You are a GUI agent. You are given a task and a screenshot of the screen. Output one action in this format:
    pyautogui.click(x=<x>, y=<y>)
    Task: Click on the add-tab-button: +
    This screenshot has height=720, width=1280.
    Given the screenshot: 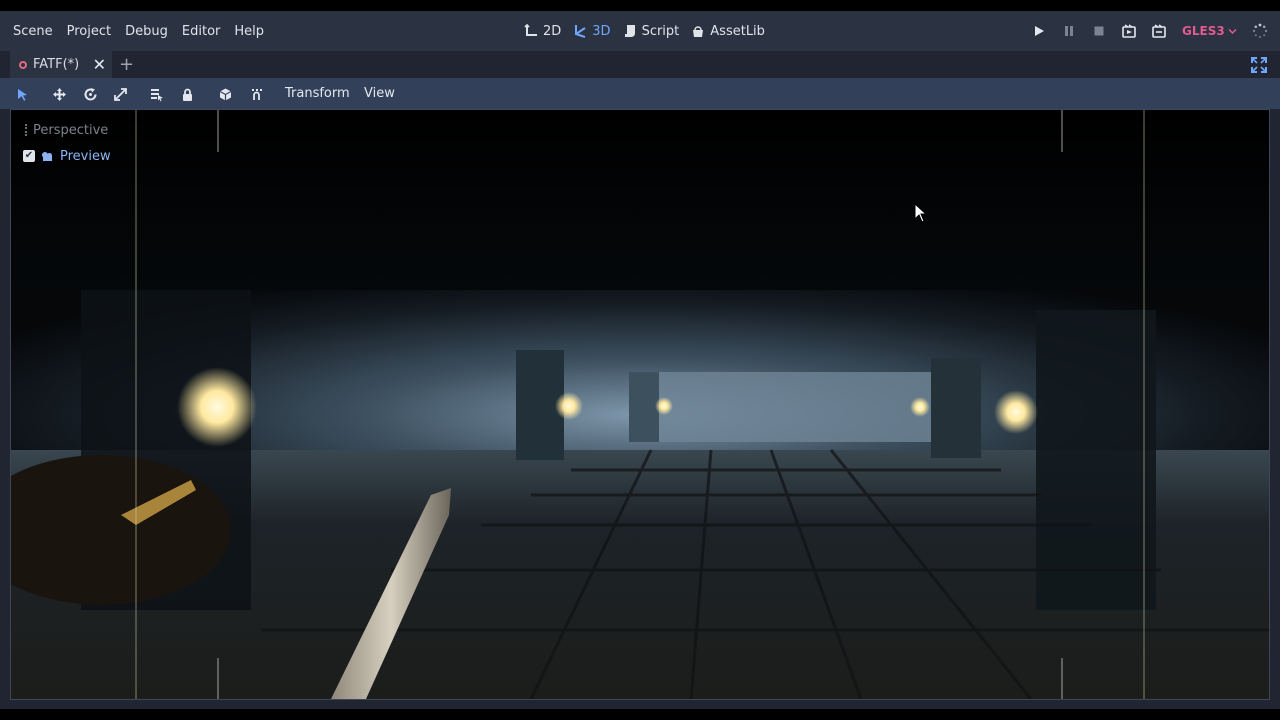 What is the action you would take?
    pyautogui.click(x=126, y=64)
    